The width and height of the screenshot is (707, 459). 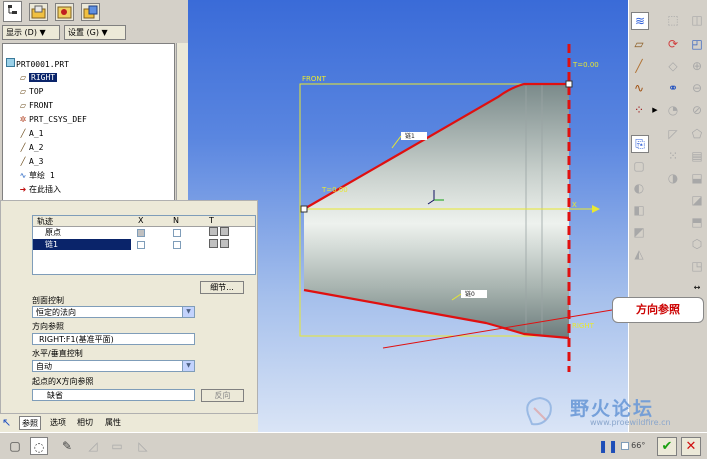 What do you see at coordinates (64, 12) in the screenshot?
I see `tab-favorites` at bounding box center [64, 12].